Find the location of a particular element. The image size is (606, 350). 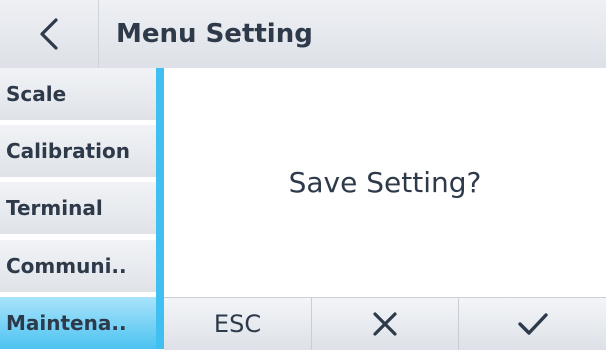

sidebar-item-maintenance: Maintena.. is located at coordinates (78, 323).